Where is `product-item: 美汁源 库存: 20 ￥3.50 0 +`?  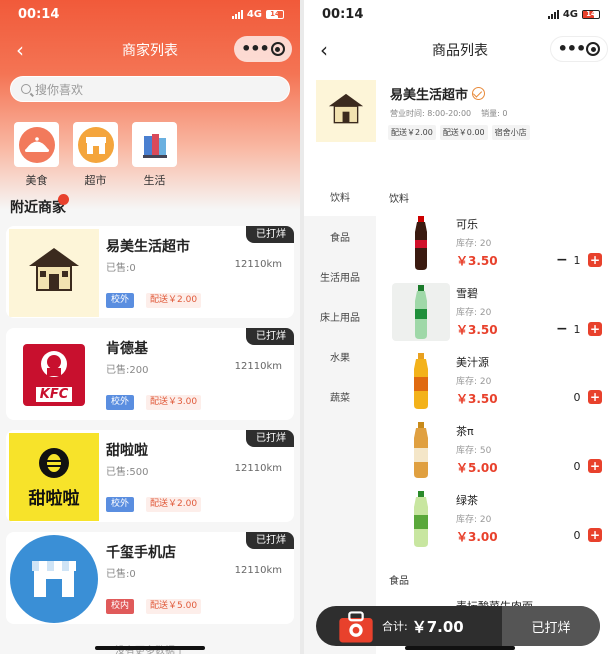
product-item: 美汁源 库存: 20 ￥3.50 0 + is located at coordinates (502, 383).